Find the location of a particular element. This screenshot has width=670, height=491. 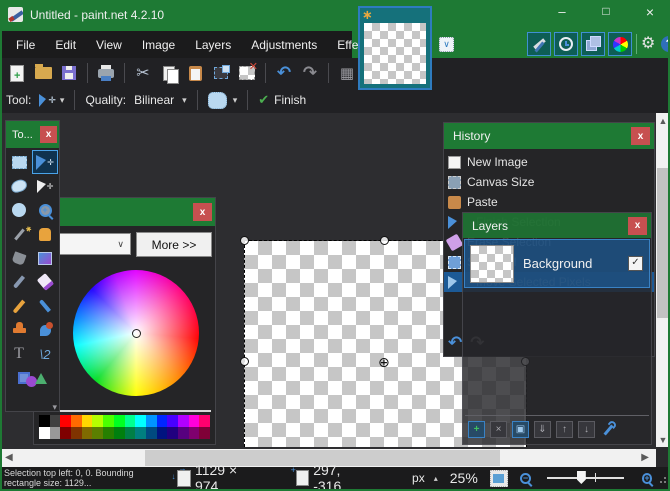

menu-edit: Edit is located at coordinates (65, 45).